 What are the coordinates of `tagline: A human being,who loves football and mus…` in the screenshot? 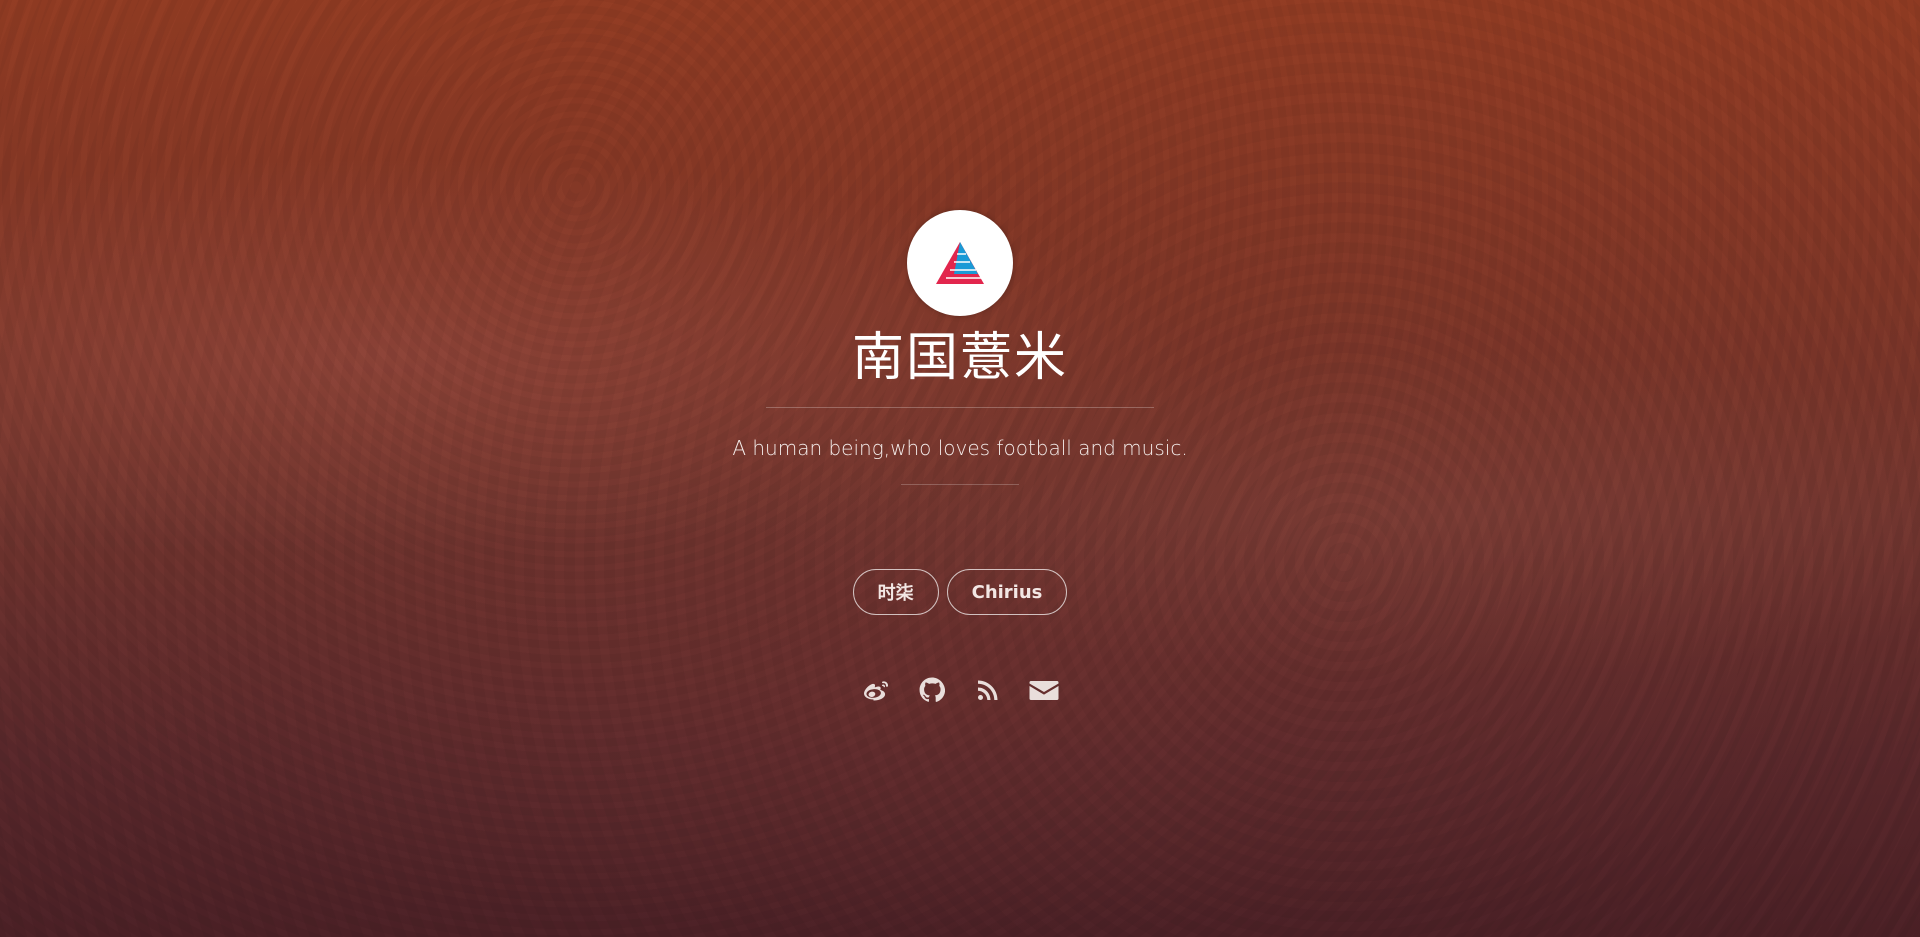 It's located at (960, 448).